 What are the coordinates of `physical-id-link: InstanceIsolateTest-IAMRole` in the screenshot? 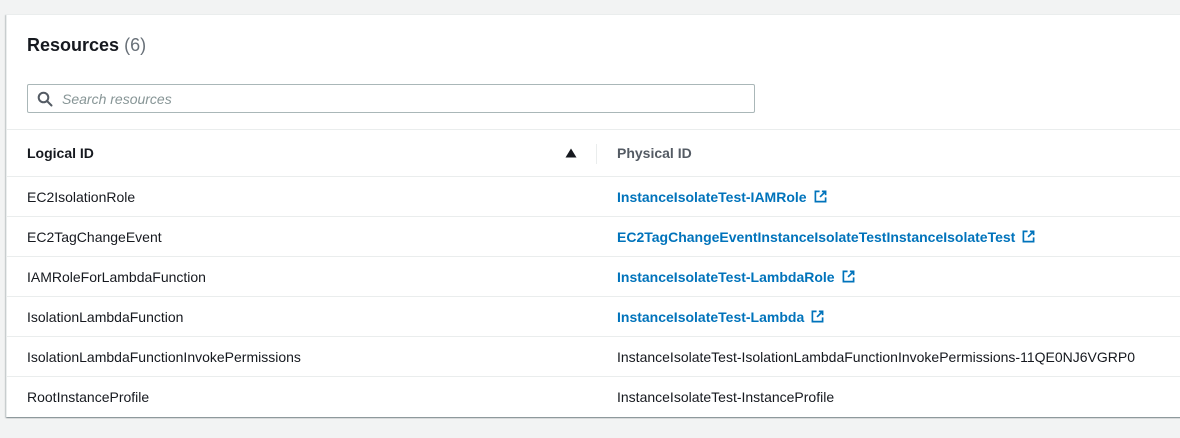 It's located at (712, 197).